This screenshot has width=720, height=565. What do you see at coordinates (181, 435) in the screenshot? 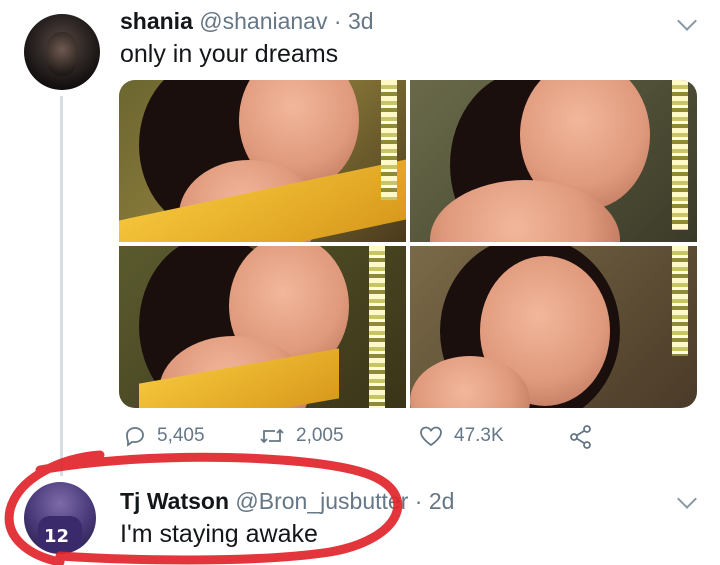
I see `reply-count: 5,405` at bounding box center [181, 435].